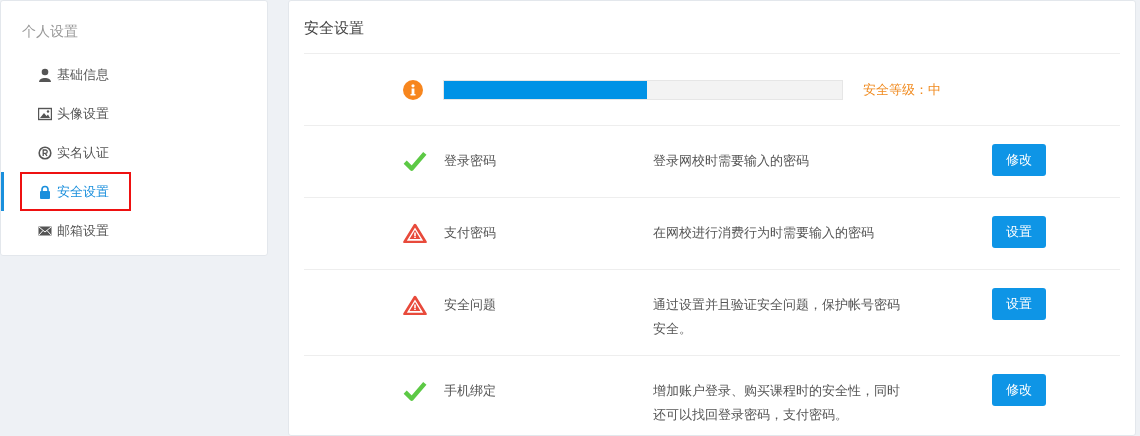 The height and width of the screenshot is (436, 1140). Describe the element at coordinates (134, 113) in the screenshot. I see `sidebar-item: 头像设置` at that location.